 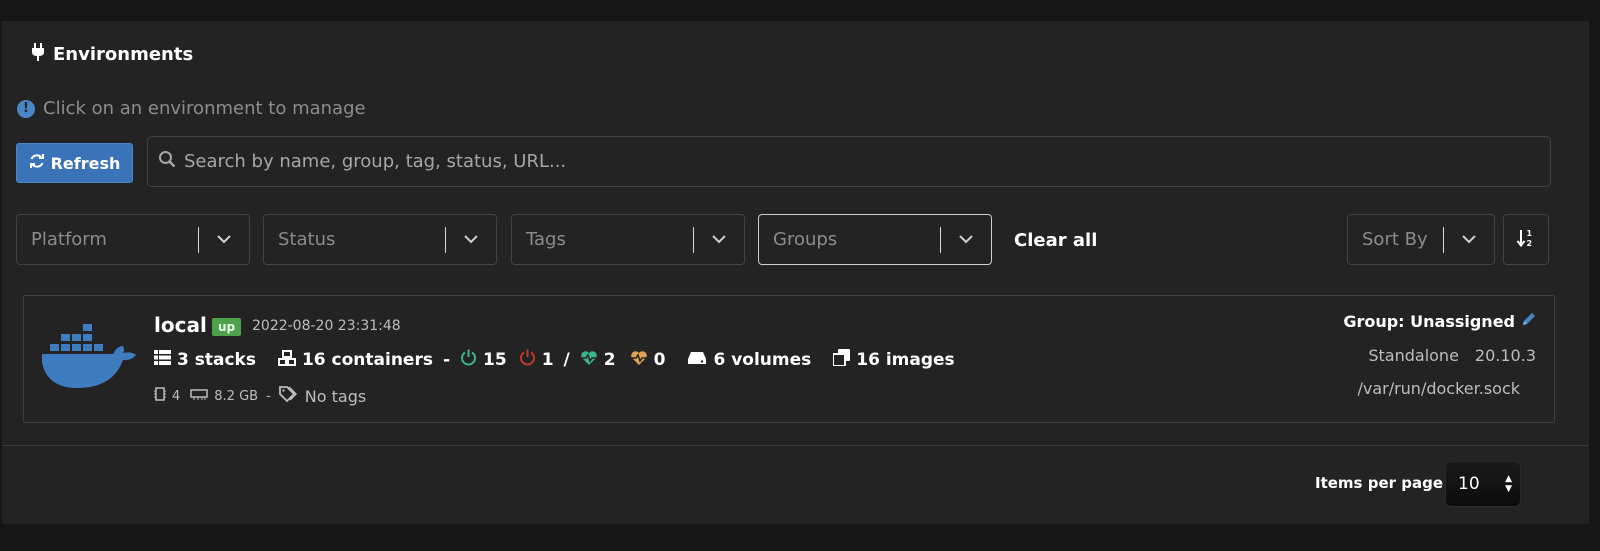 I want to click on group-label: Group: Unassigned, so click(x=1429, y=321).